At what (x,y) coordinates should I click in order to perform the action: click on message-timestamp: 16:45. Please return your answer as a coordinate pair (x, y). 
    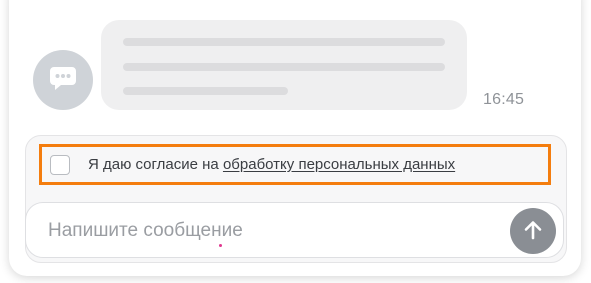
    Looking at the image, I should click on (504, 99).